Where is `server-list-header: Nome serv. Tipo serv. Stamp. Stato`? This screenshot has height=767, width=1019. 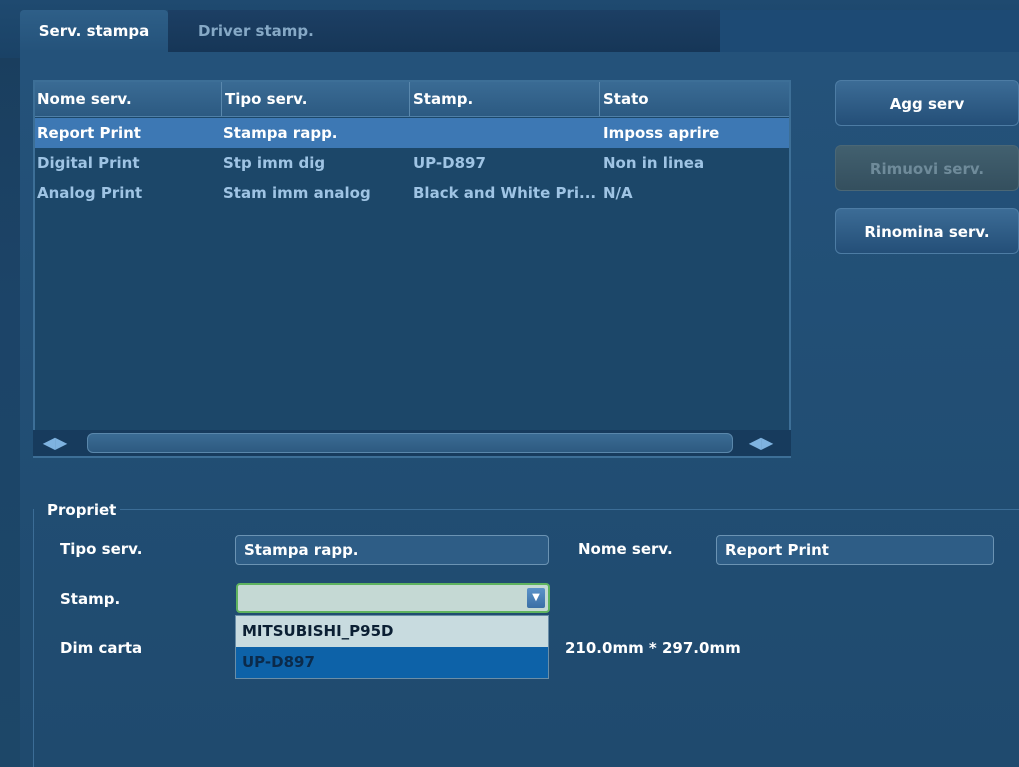
server-list-header: Nome serv. Tipo serv. Stamp. Stato is located at coordinates (412, 99).